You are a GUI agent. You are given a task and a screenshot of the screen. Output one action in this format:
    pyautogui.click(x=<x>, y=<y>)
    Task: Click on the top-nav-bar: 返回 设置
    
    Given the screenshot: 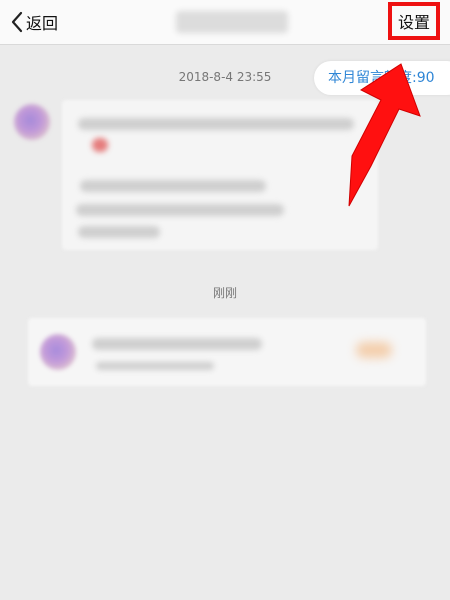 What is the action you would take?
    pyautogui.click(x=225, y=22)
    